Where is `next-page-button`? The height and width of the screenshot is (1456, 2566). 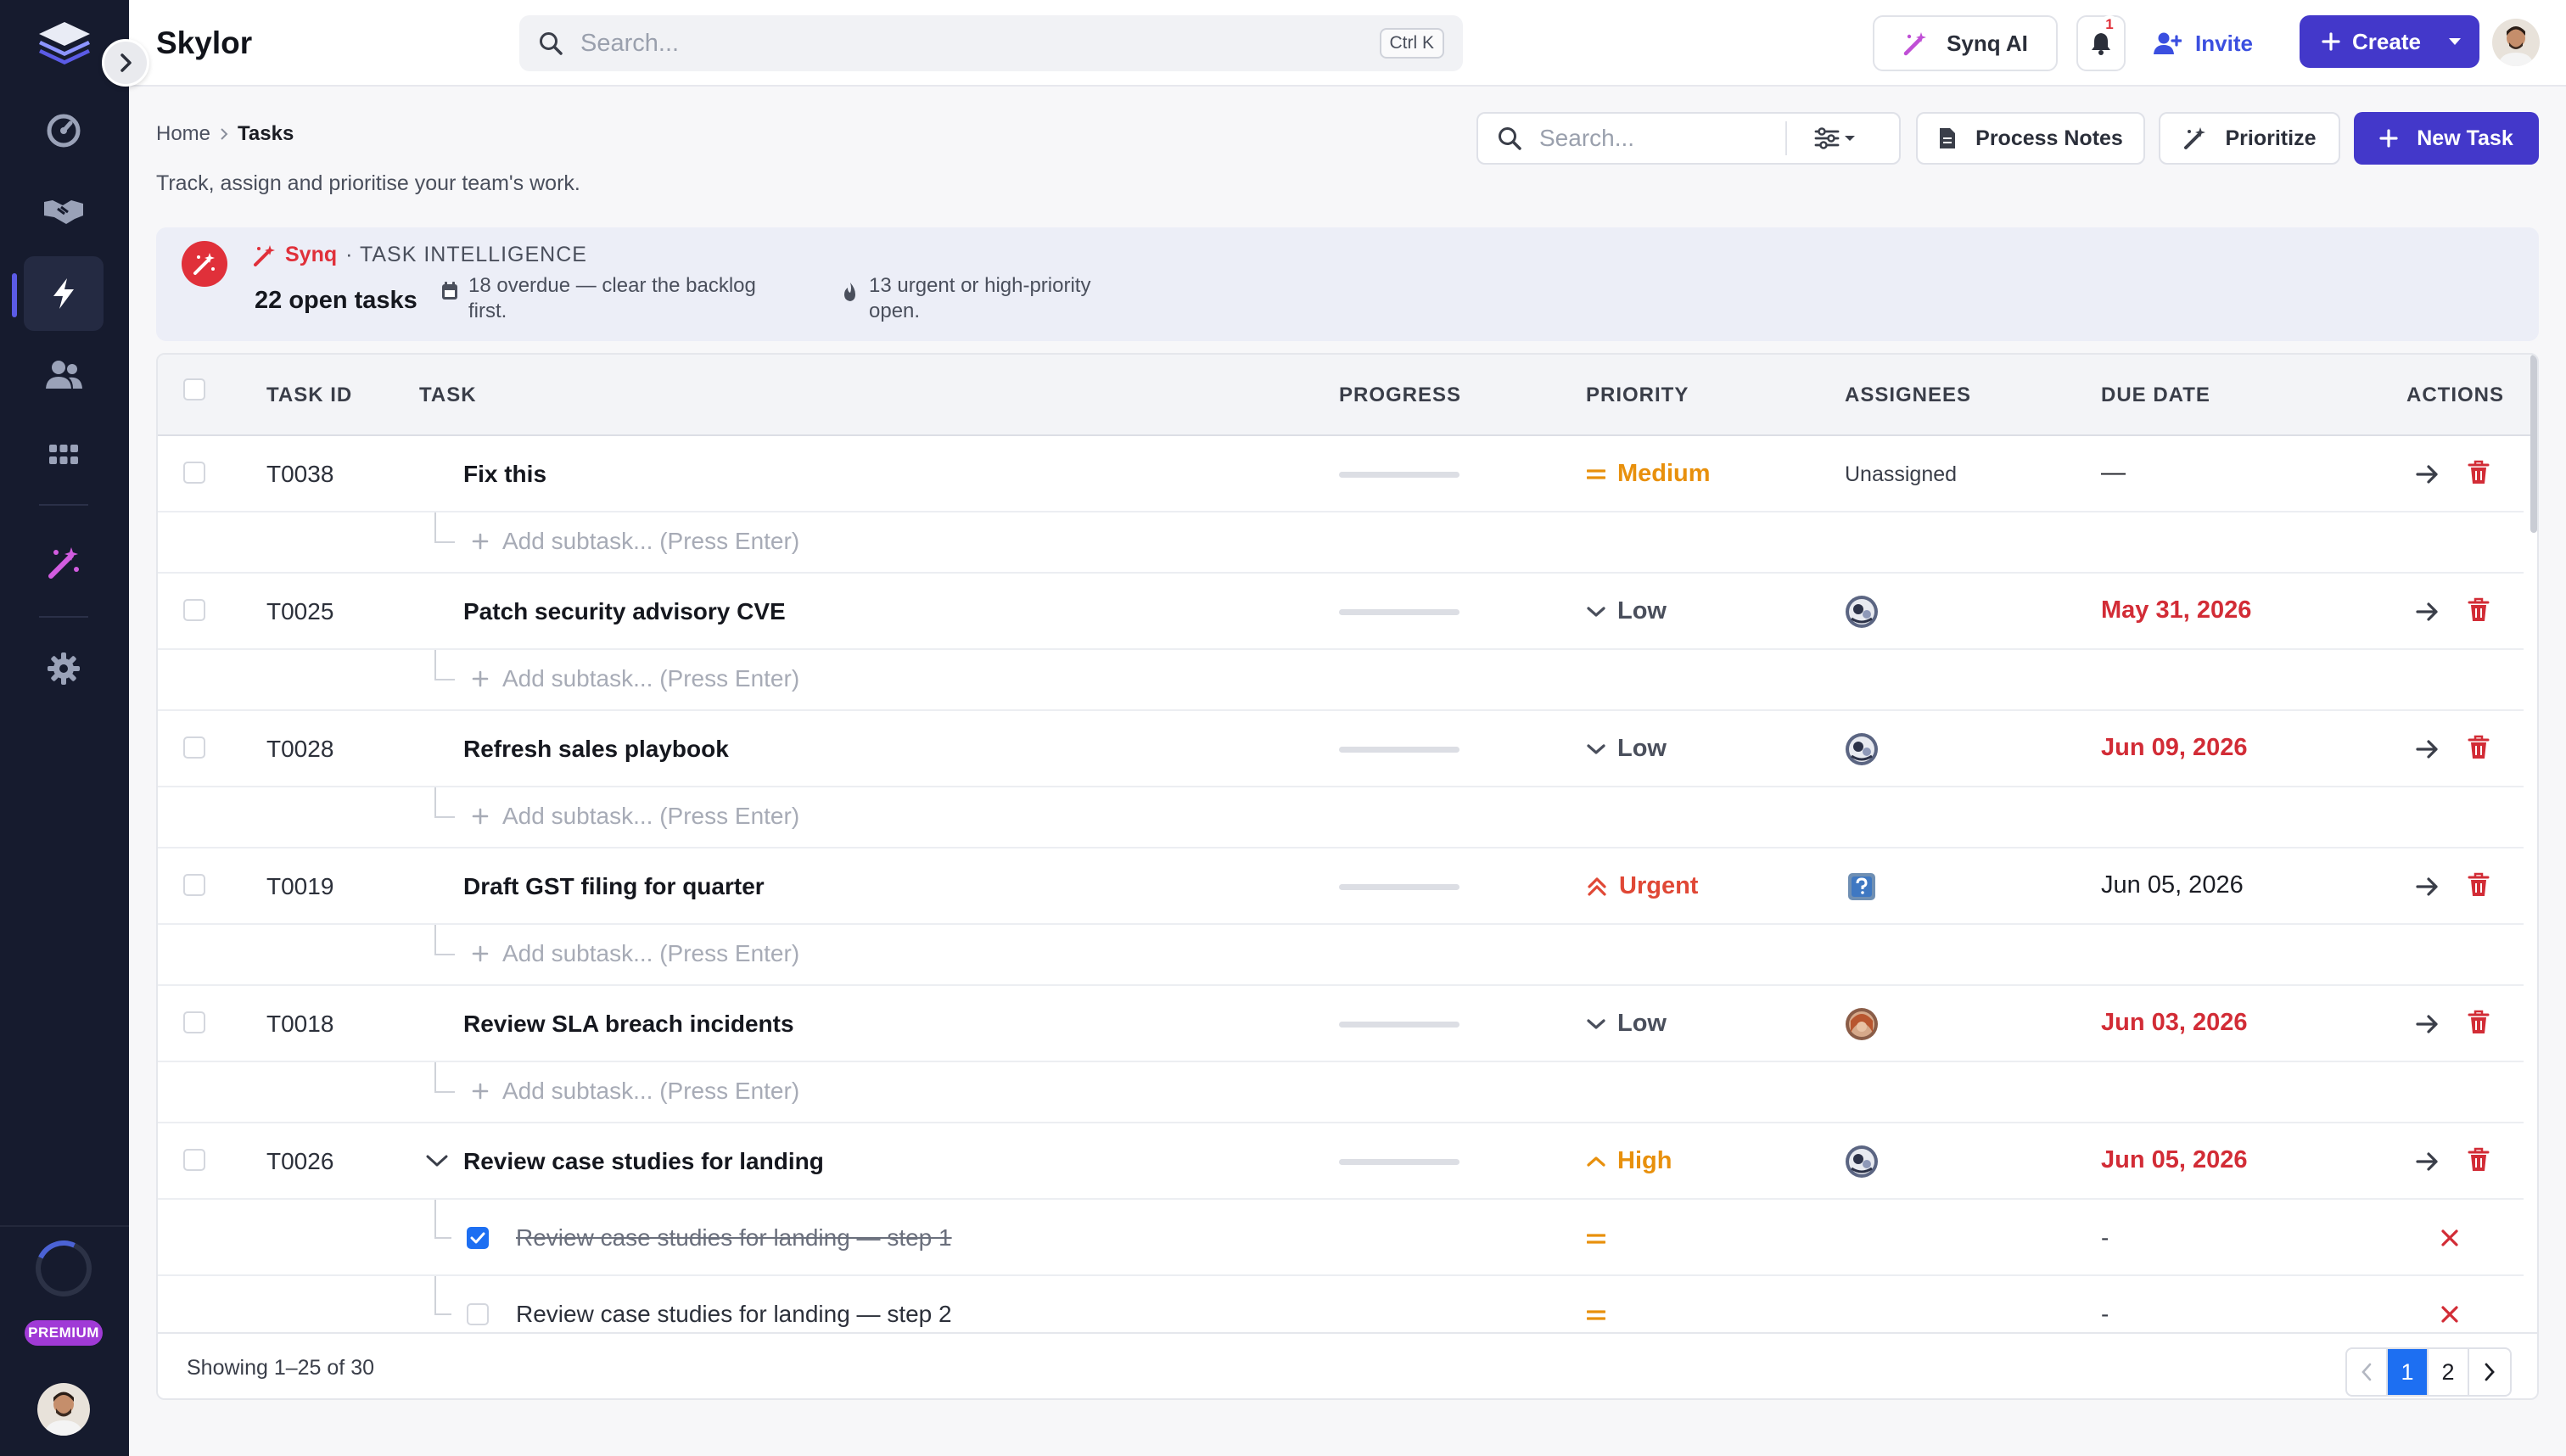 next-page-button is located at coordinates (2489, 1372).